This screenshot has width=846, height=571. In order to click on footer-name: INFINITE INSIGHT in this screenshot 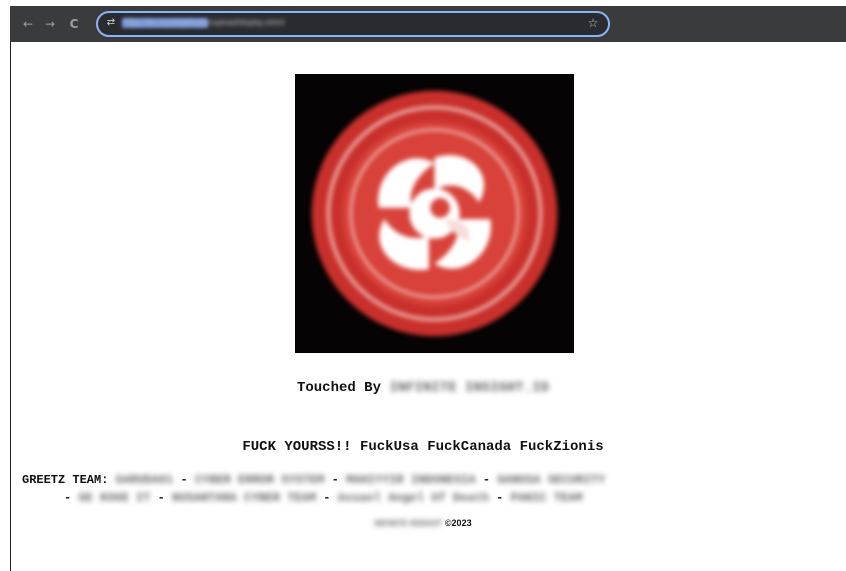, I will do `click(408, 523)`.